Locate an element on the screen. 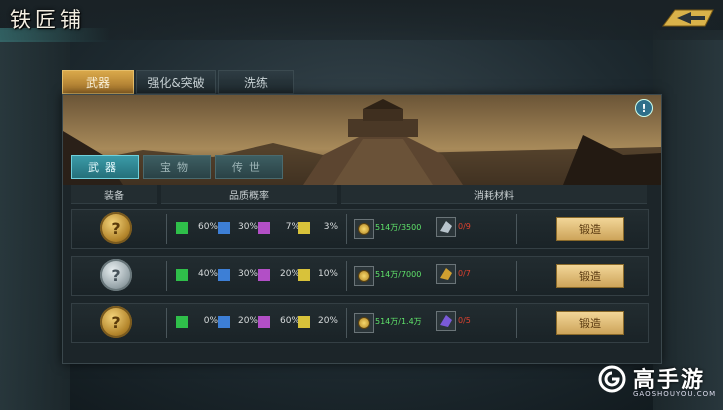 This screenshot has width=723, height=410. page-title: 铁匠铺 is located at coordinates (47, 20).